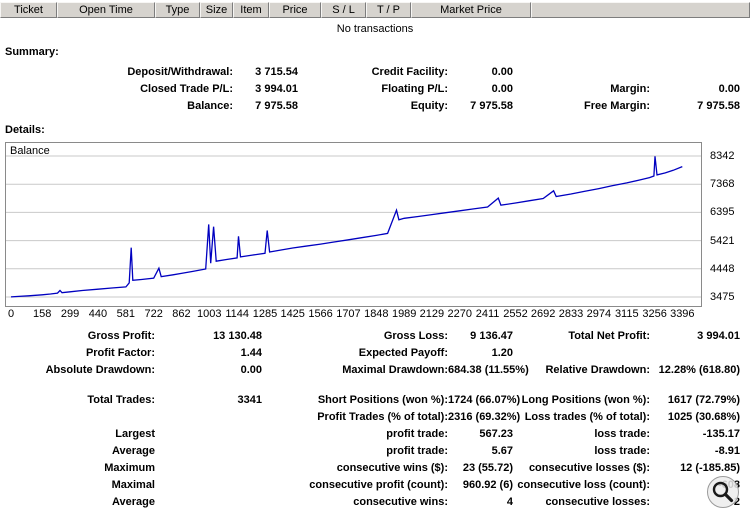  I want to click on column-header-s-l: S / L, so click(343, 10).